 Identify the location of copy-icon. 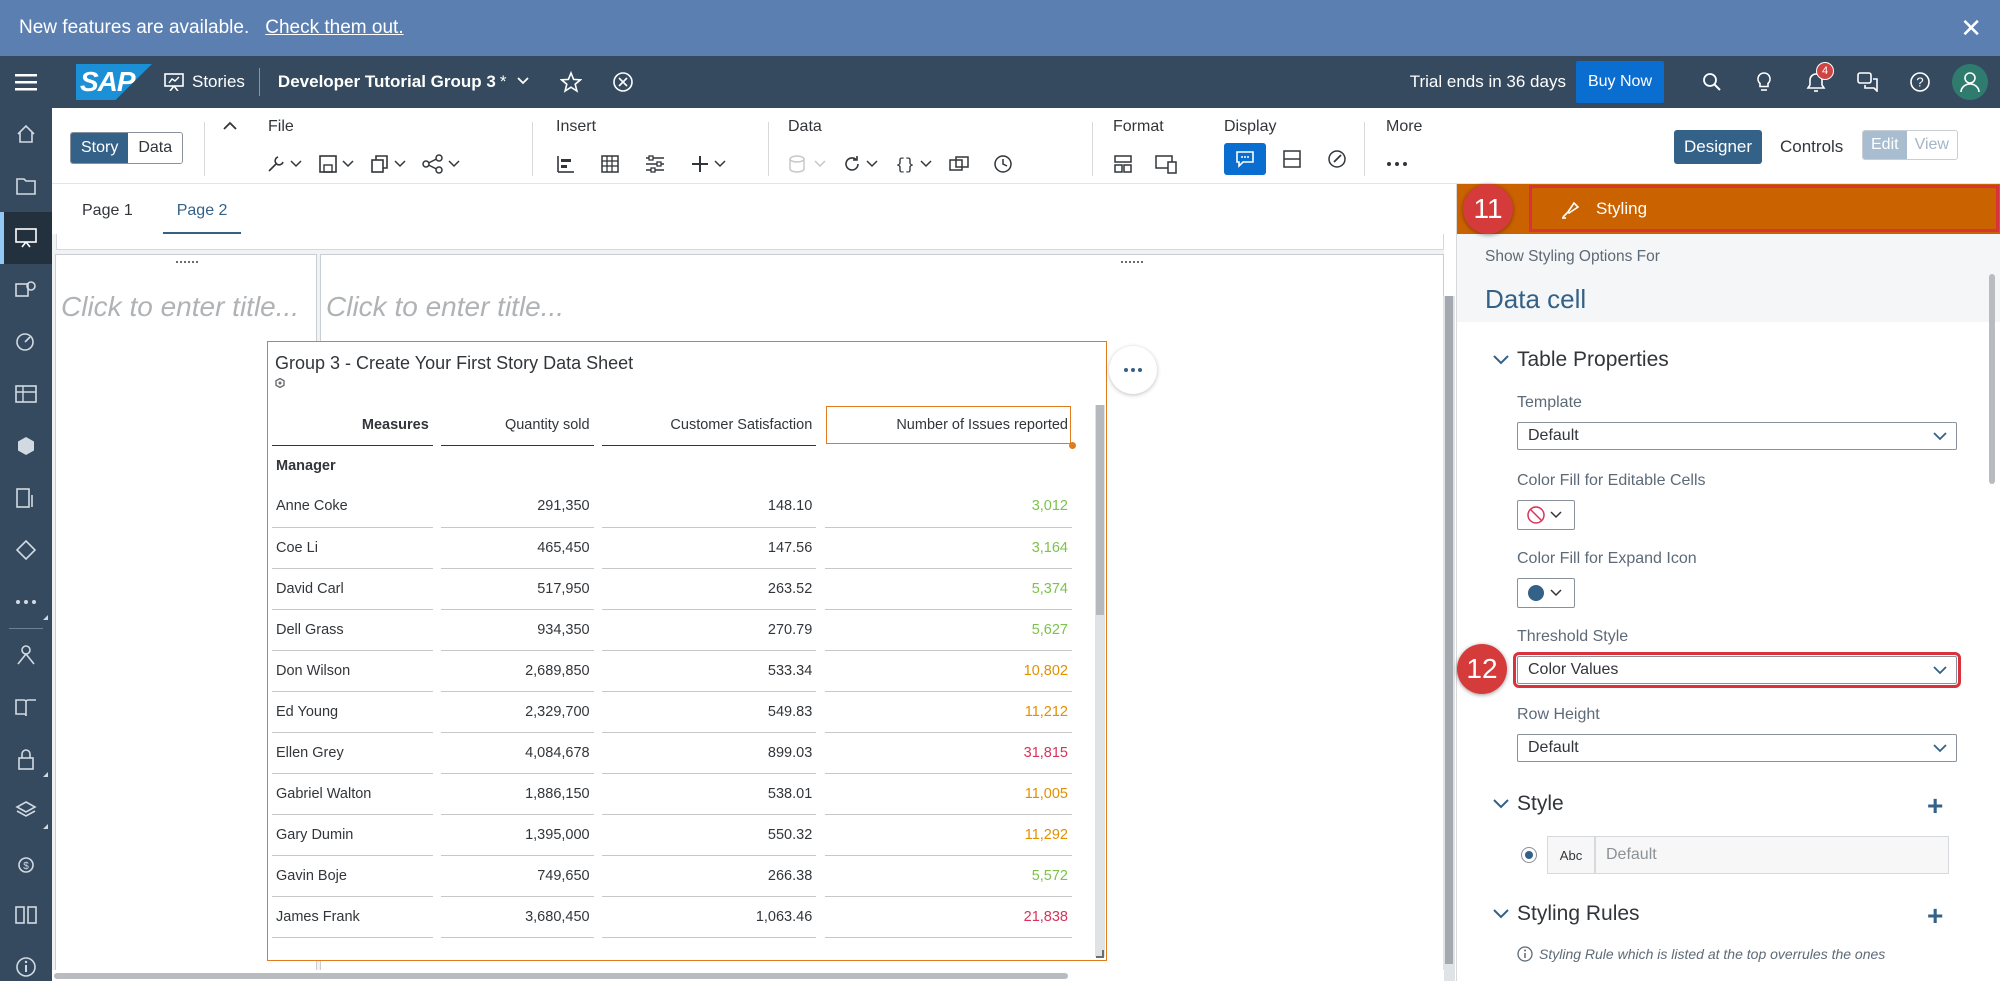
(388, 164).